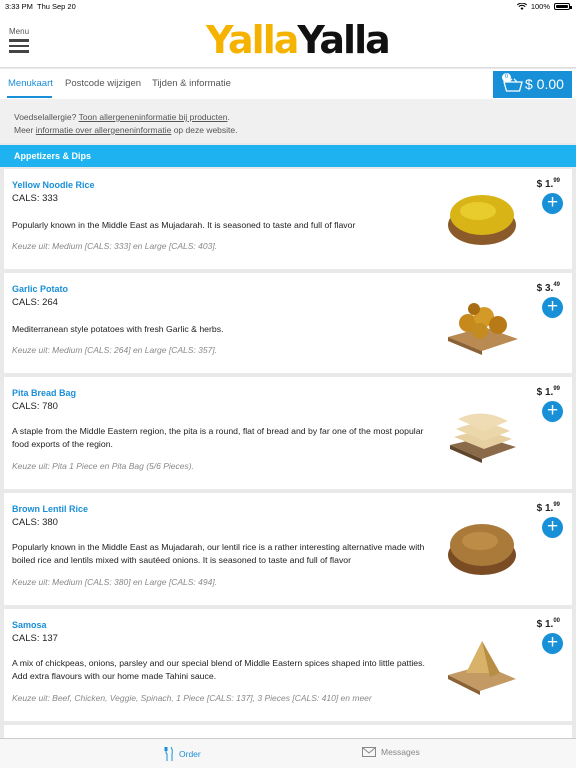  What do you see at coordinates (44, 393) in the screenshot?
I see `item-name: Pita Bread Bag` at bounding box center [44, 393].